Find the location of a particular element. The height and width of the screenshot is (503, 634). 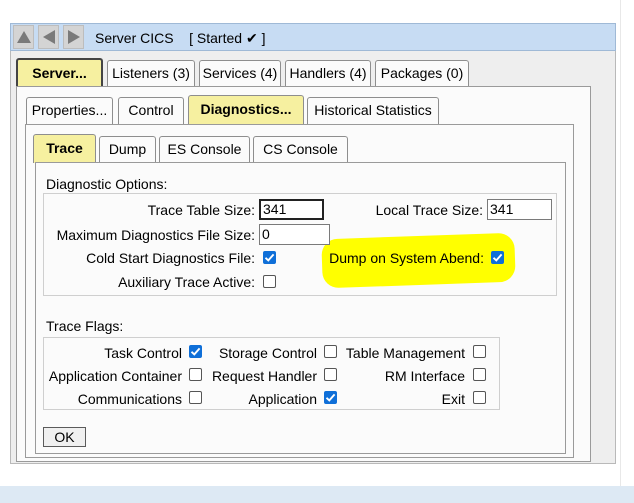

tab-control: Control is located at coordinates (151, 110).